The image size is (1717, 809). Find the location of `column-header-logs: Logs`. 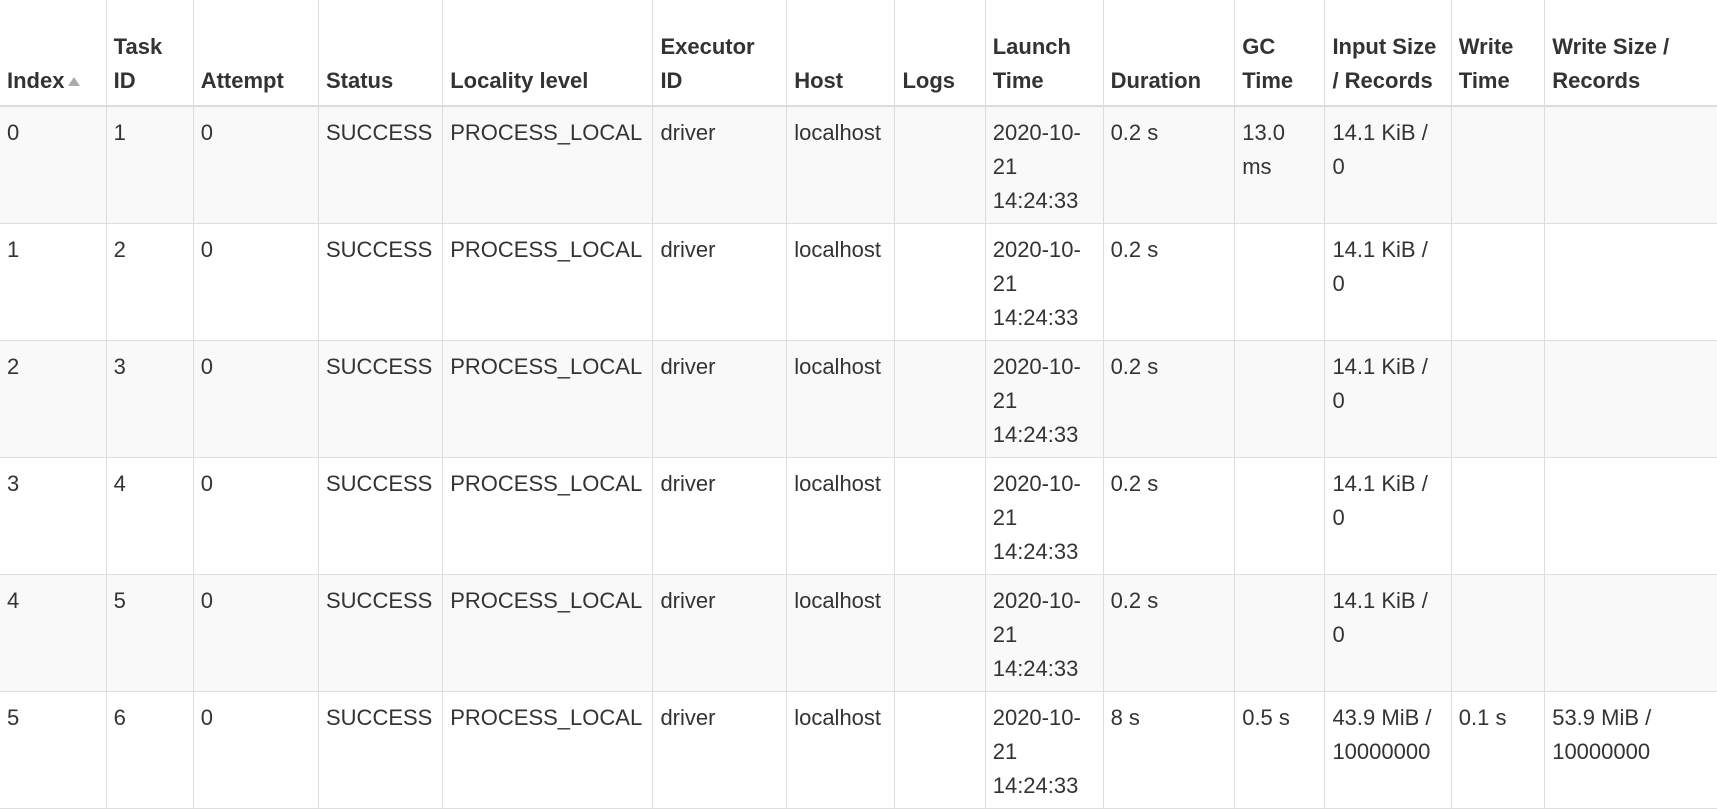

column-header-logs: Logs is located at coordinates (940, 53).